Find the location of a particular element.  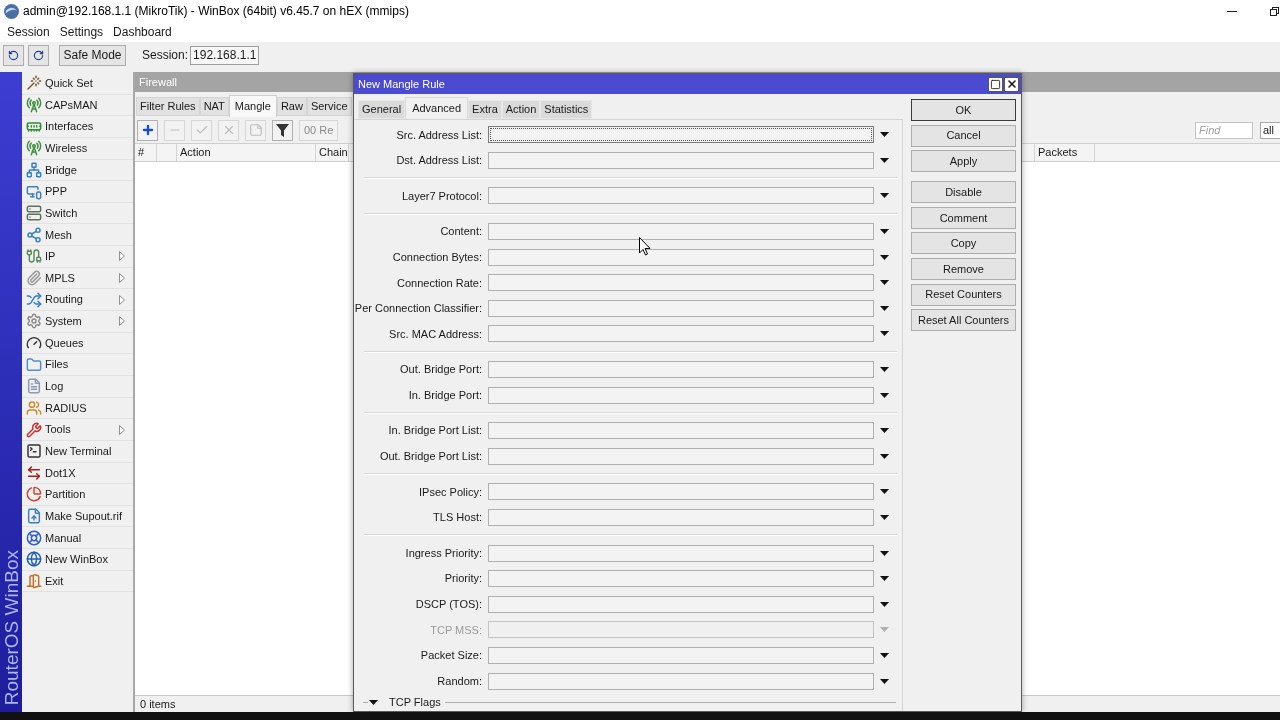

column-header: Packets is located at coordinates (1065, 152).